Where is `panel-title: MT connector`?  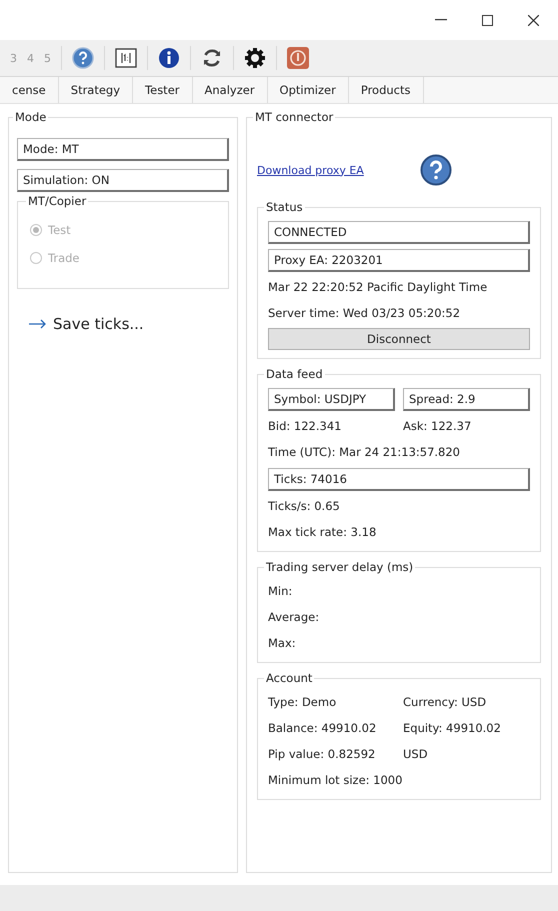 panel-title: MT connector is located at coordinates (294, 117).